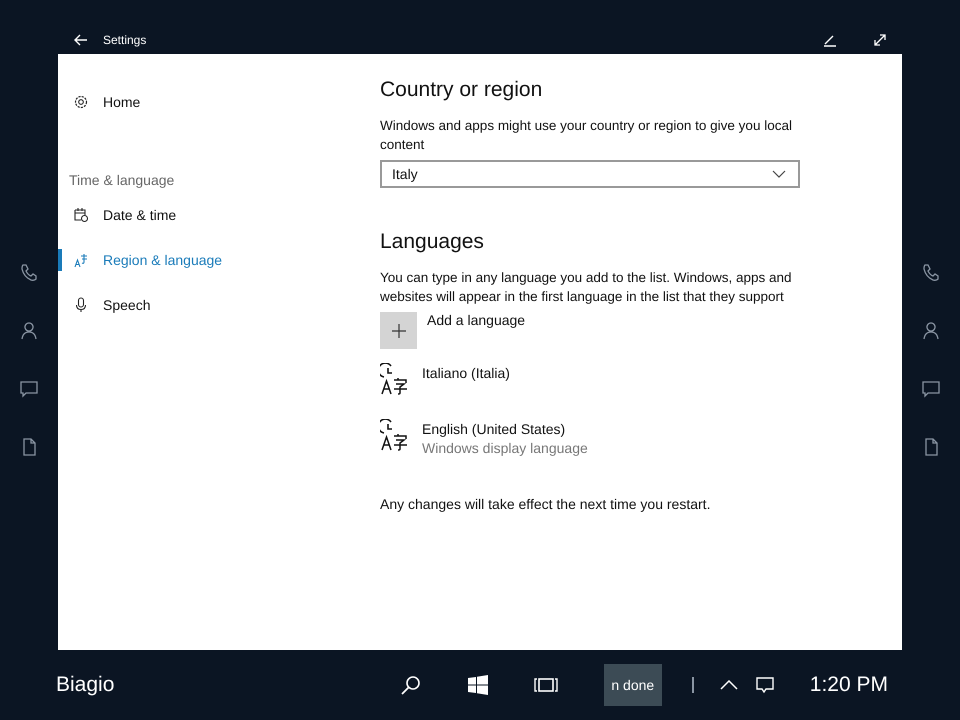 The width and height of the screenshot is (960, 720). I want to click on action-center-icon, so click(765, 685).